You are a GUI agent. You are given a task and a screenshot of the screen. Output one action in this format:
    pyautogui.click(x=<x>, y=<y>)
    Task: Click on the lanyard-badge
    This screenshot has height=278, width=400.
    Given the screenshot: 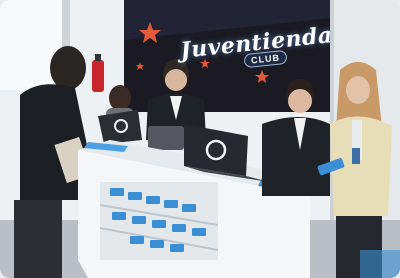 What is the action you would take?
    pyautogui.click(x=356, y=156)
    